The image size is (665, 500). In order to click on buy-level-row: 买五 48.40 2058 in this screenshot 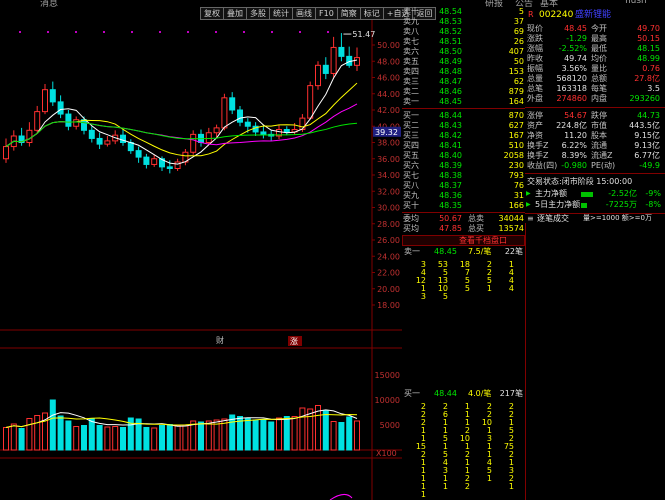, I will do `click(463, 156)`.